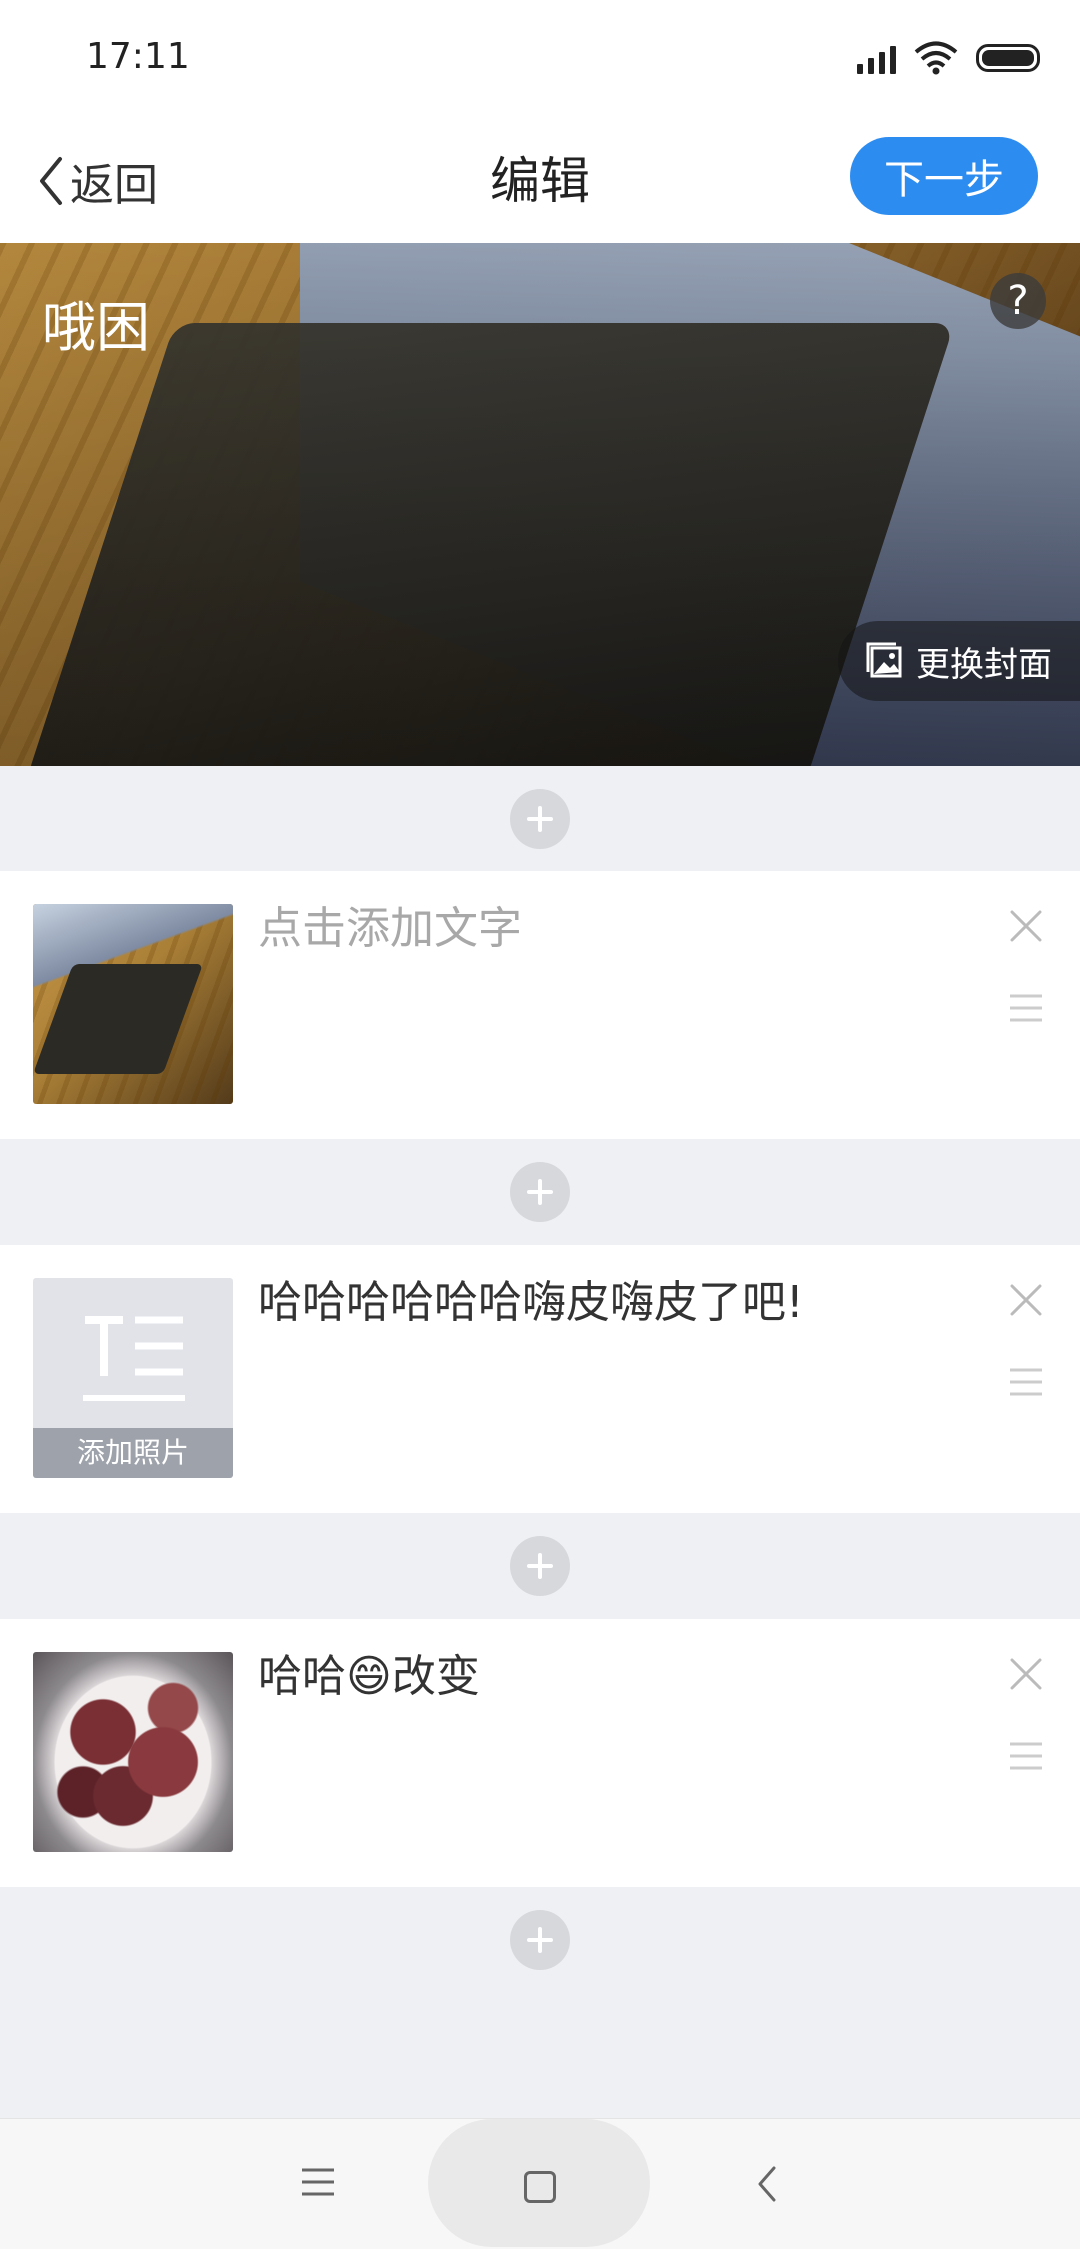 This screenshot has height=2249, width=1080. Describe the element at coordinates (540, 60) in the screenshot. I see `status-bar: 17:11` at that location.